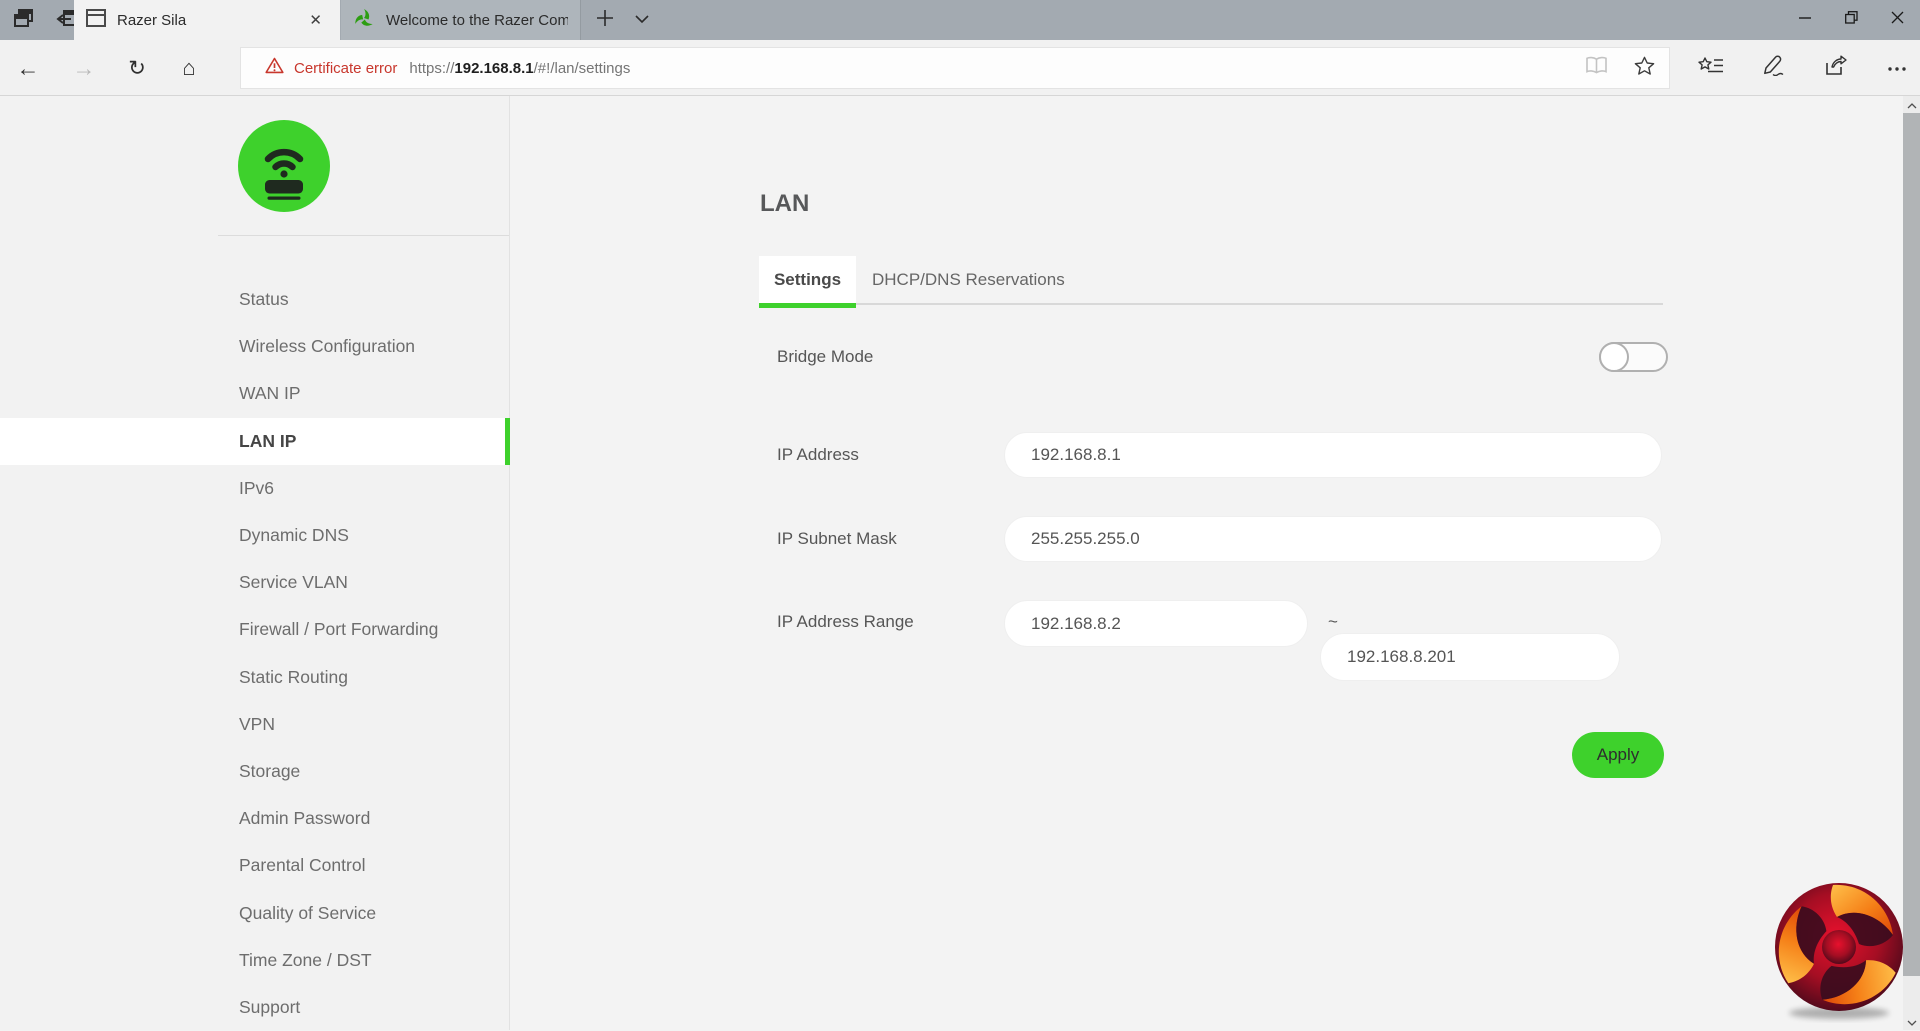 This screenshot has width=1920, height=1031. I want to click on close-button, so click(1897, 20).